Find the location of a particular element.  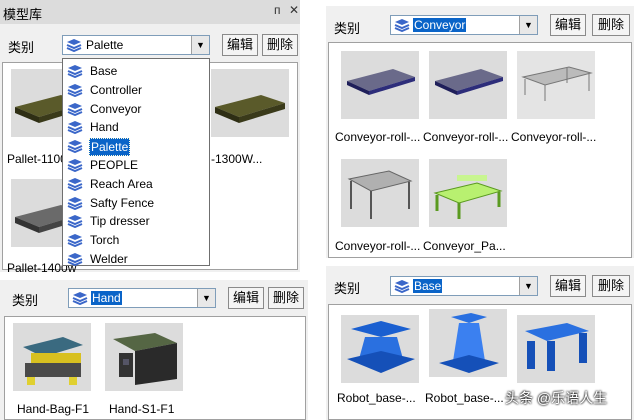

dropdown-option: Safty Fence is located at coordinates (136, 203).